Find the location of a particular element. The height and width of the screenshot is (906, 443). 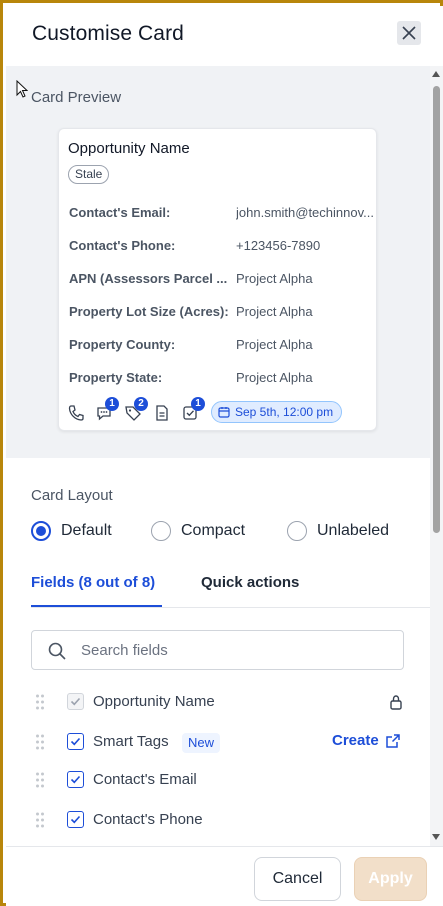

card-field-row: Property County: Project Alpha is located at coordinates (221, 346).